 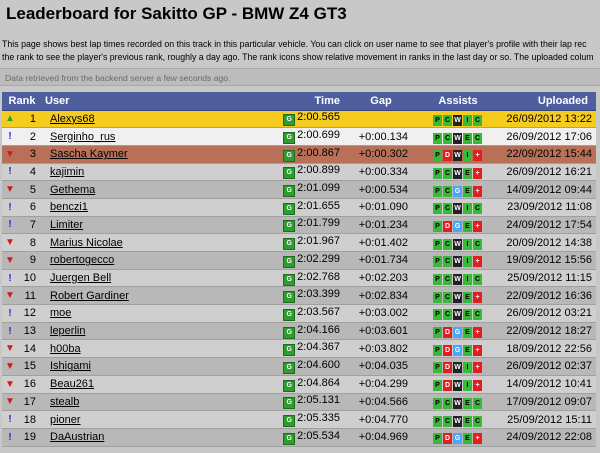 What do you see at coordinates (318, 347) in the screenshot?
I see `lap-time: 2:04.367` at bounding box center [318, 347].